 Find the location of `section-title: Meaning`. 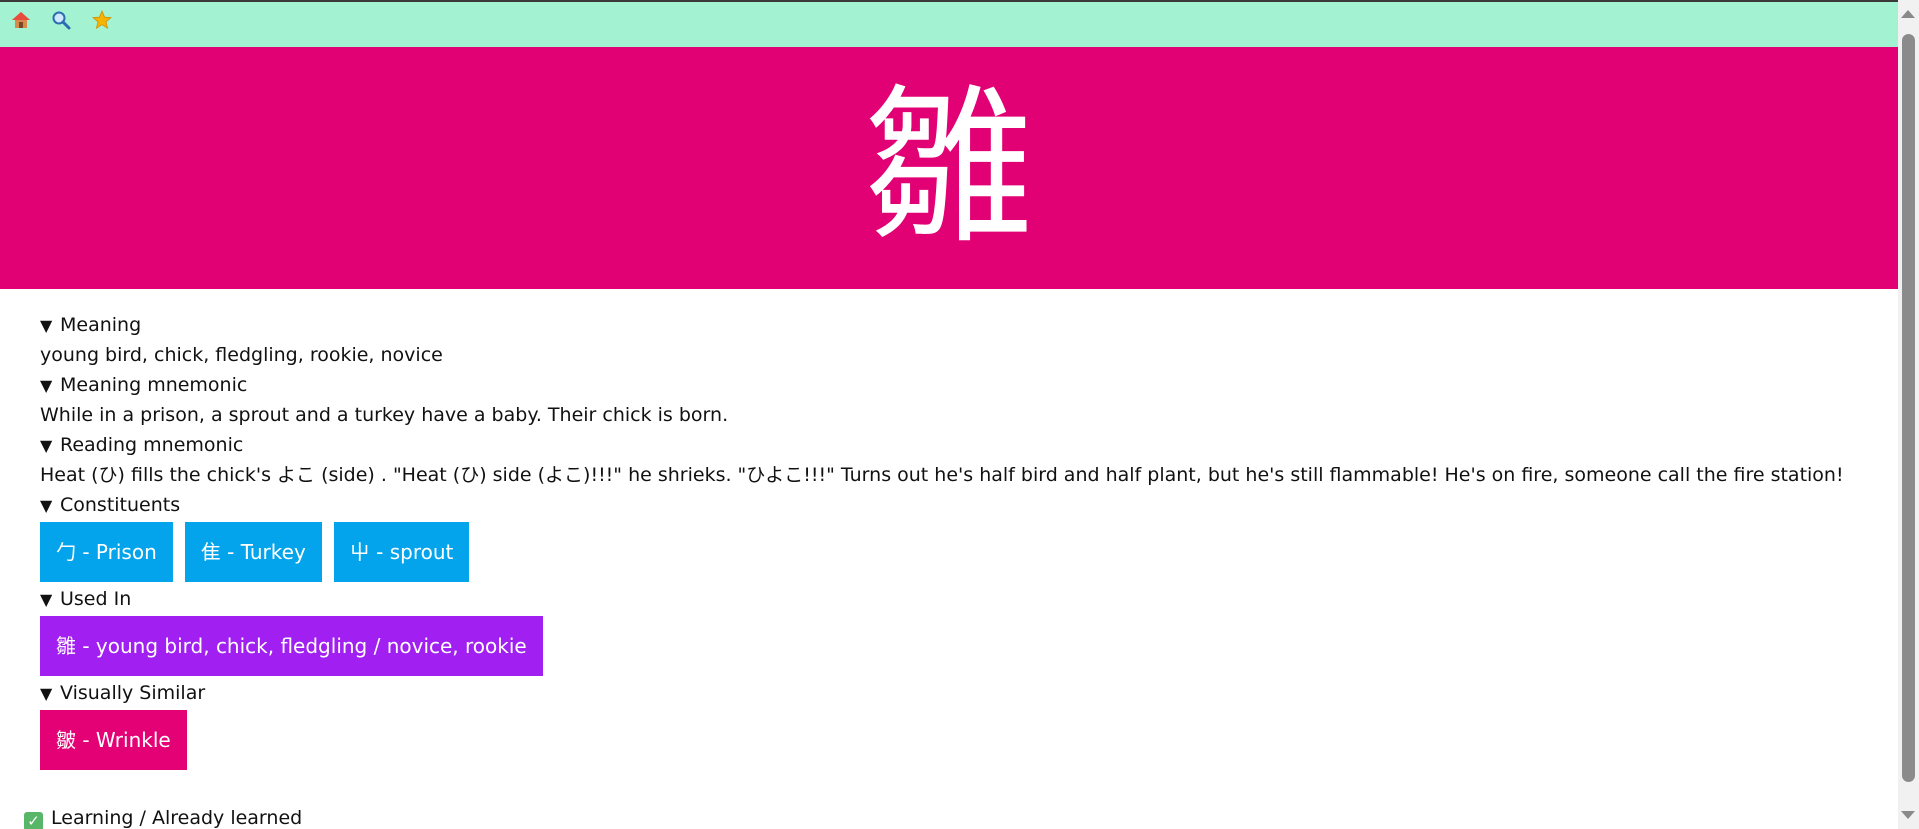

section-title: Meaning is located at coordinates (101, 325).